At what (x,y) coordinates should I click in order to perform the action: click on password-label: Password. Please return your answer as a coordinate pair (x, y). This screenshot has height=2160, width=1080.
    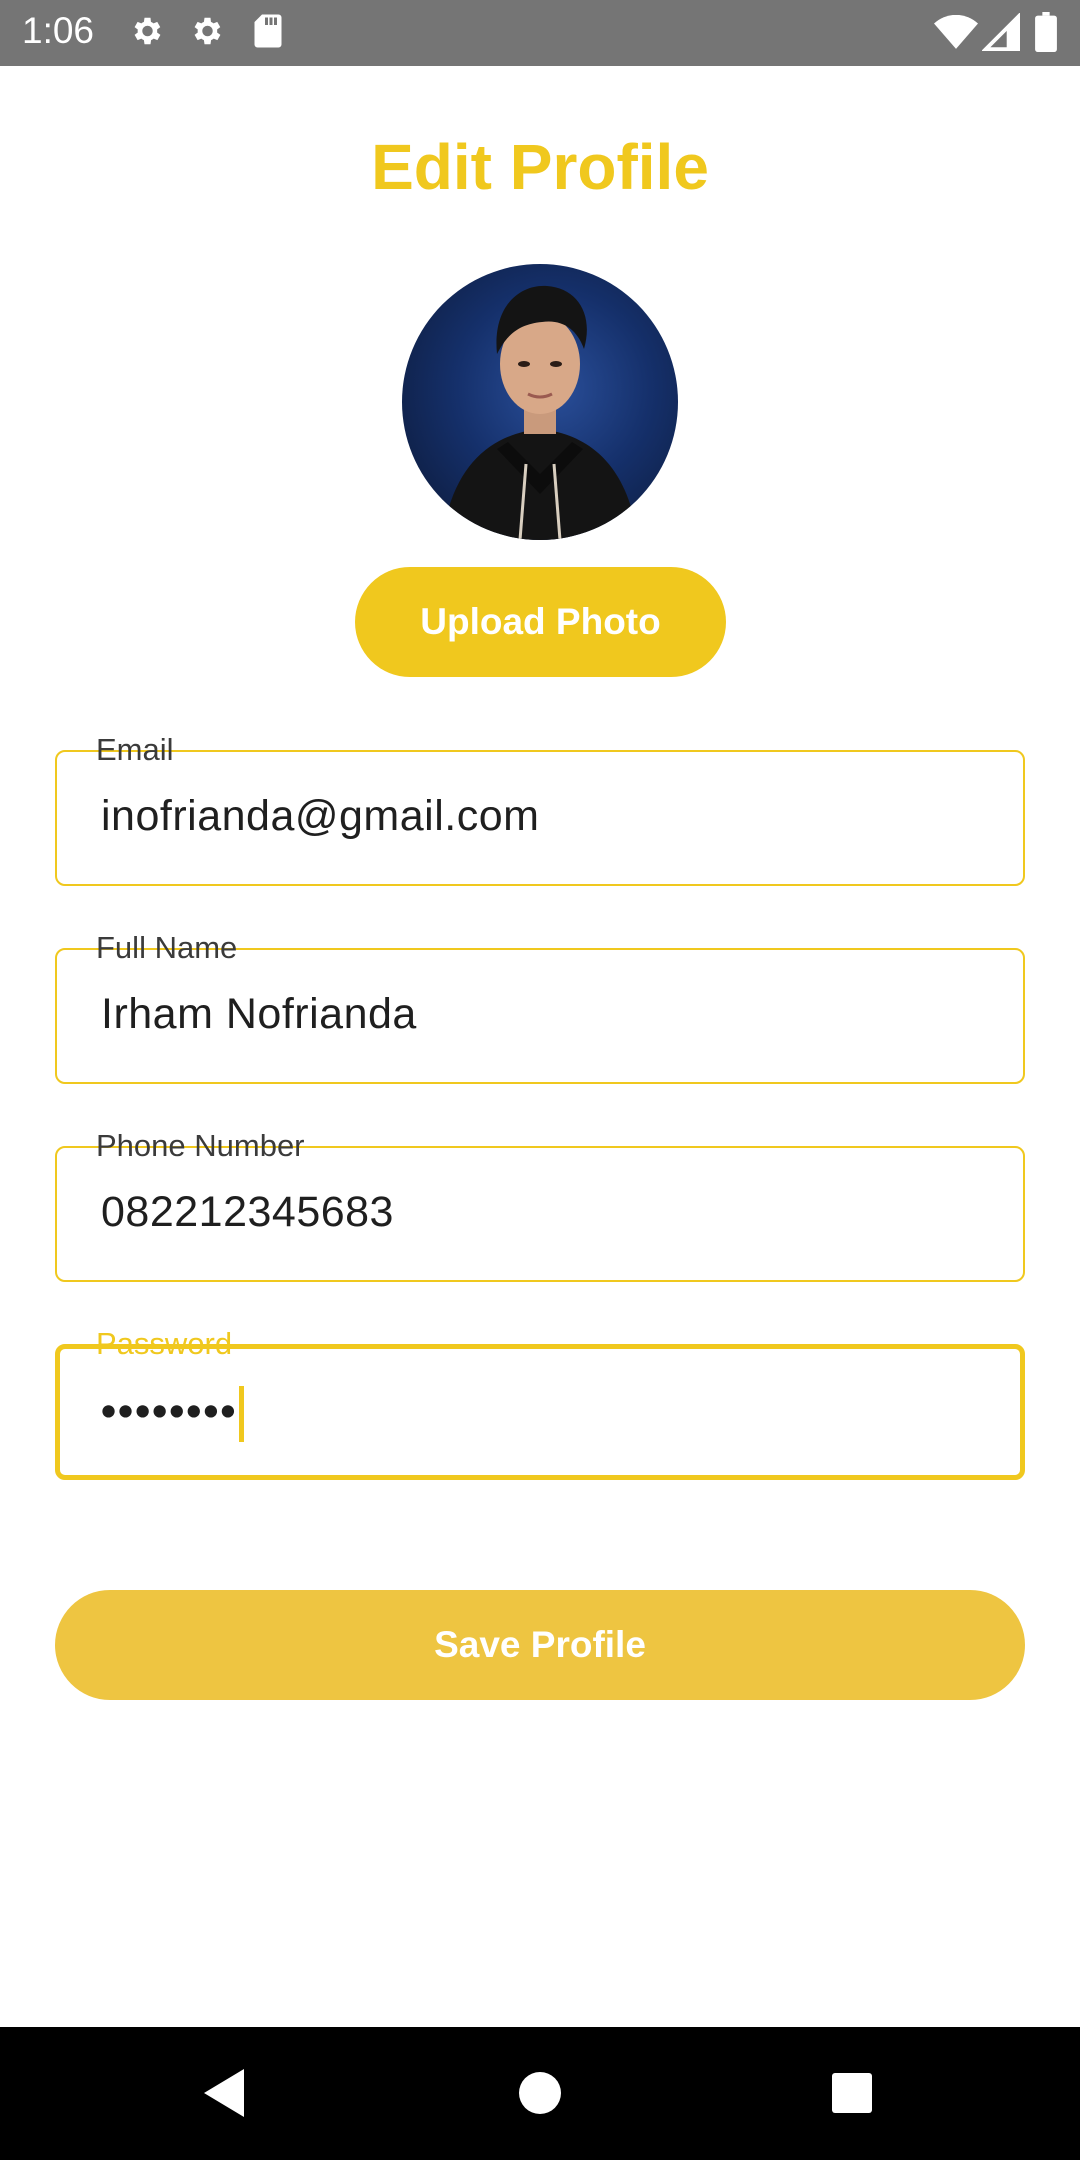
    Looking at the image, I should click on (164, 1343).